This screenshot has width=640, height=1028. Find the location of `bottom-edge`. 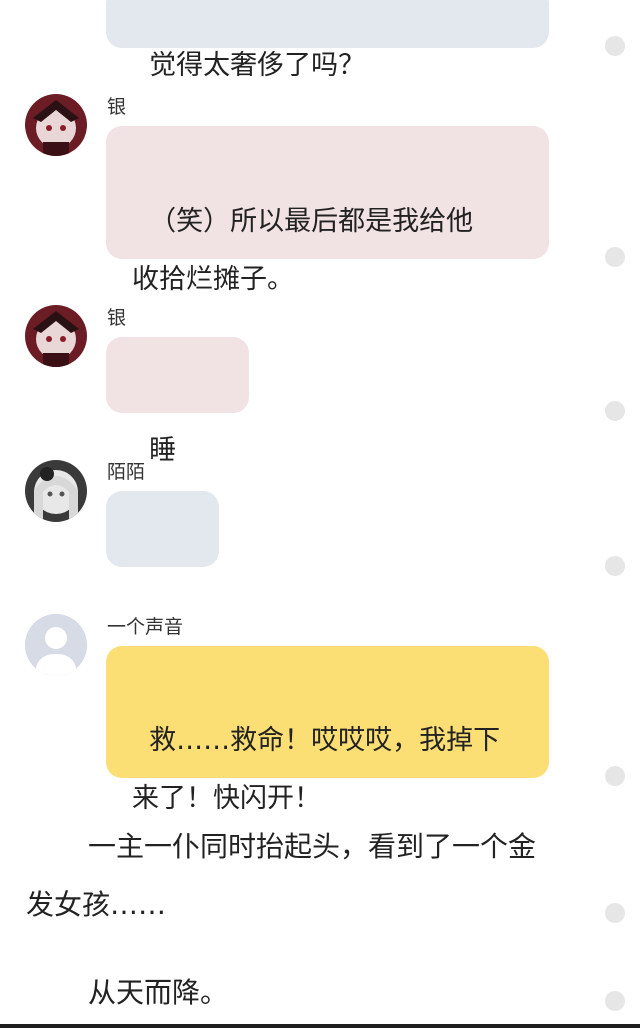

bottom-edge is located at coordinates (320, 1026).